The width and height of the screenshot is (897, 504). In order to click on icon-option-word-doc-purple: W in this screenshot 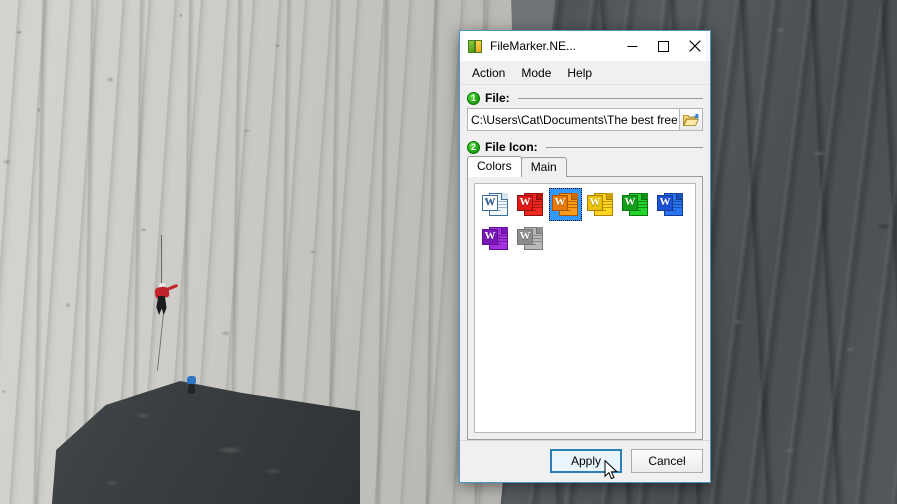, I will do `click(495, 238)`.